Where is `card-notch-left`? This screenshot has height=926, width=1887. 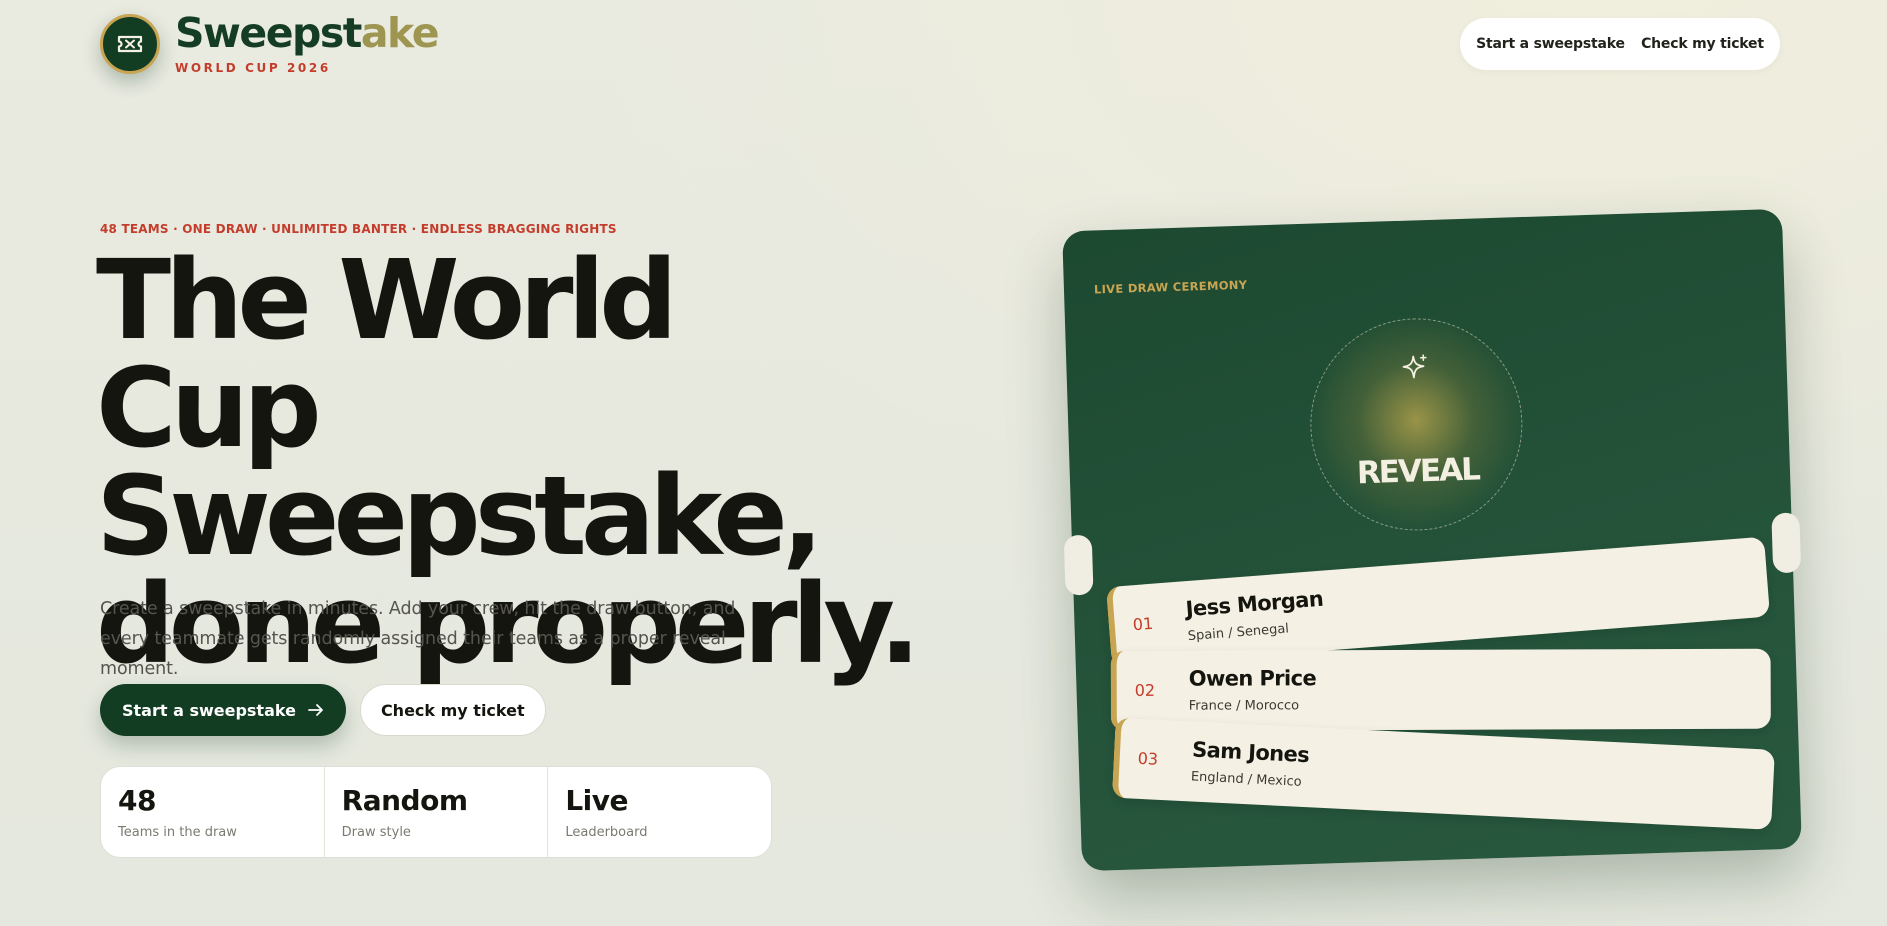 card-notch-left is located at coordinates (1078, 565).